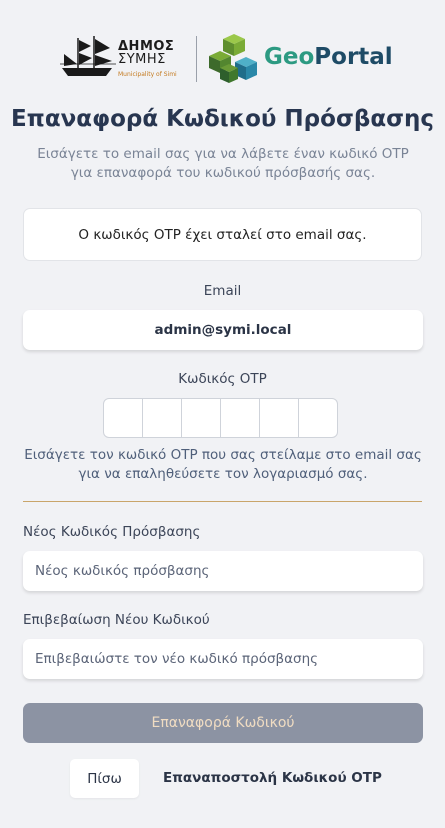  I want to click on alert-message: Ο κωδικός OTP έχει σταλεί στο email σας., so click(222, 234).